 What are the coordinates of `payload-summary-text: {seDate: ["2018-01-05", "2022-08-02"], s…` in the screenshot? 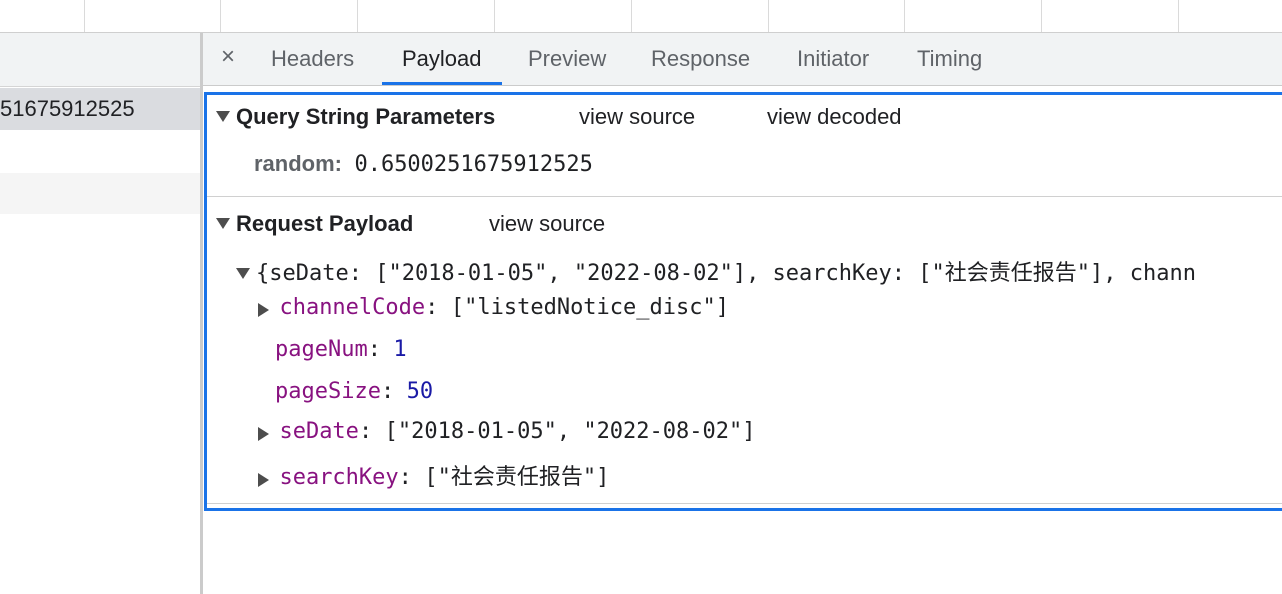 It's located at (726, 273).